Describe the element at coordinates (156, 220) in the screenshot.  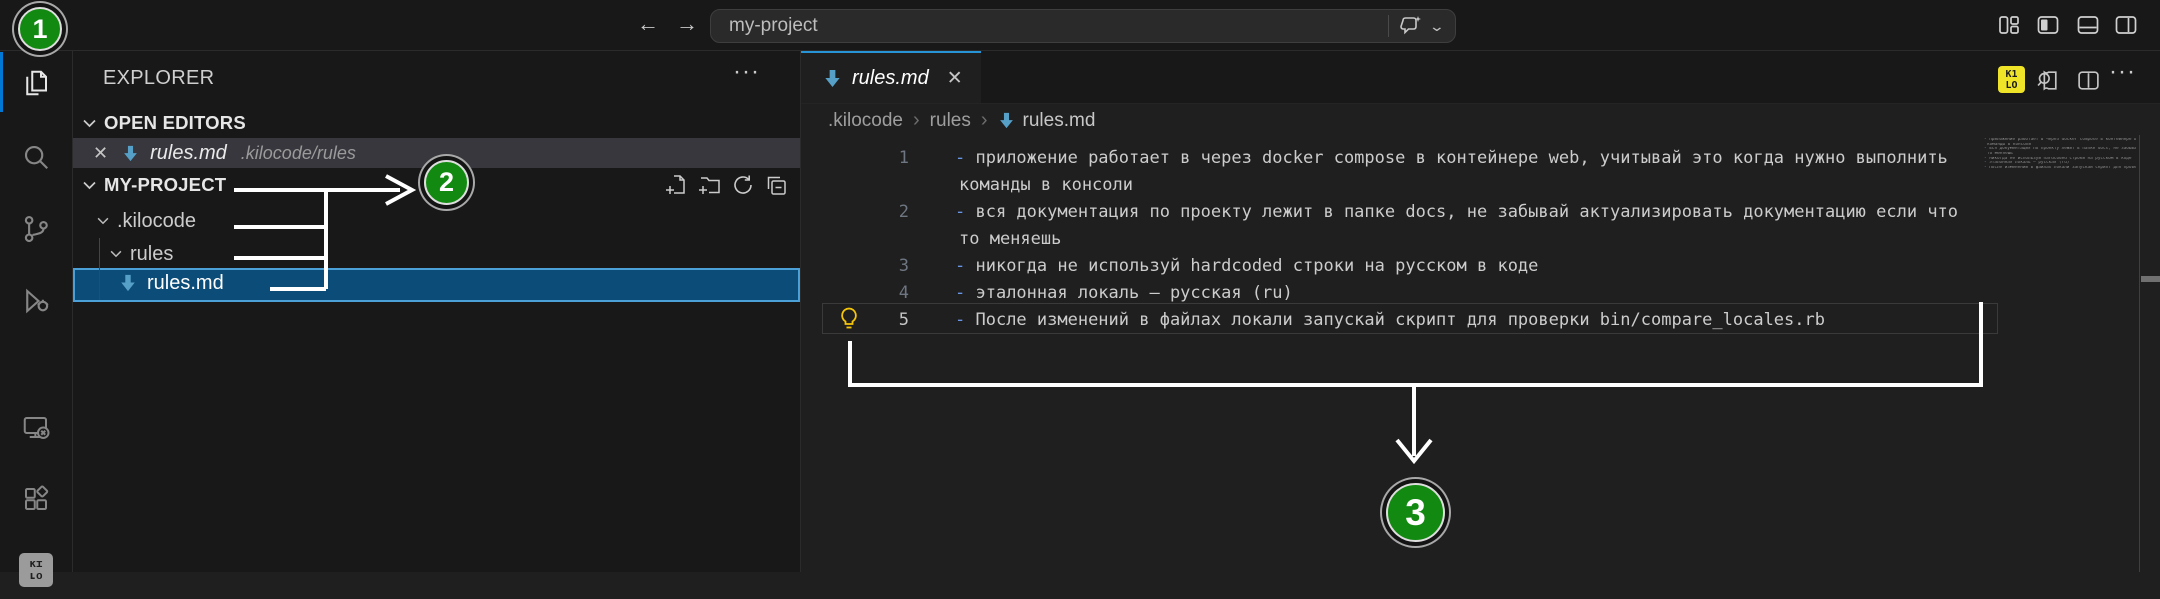
I see `tree-item-label: .kilocode` at that location.